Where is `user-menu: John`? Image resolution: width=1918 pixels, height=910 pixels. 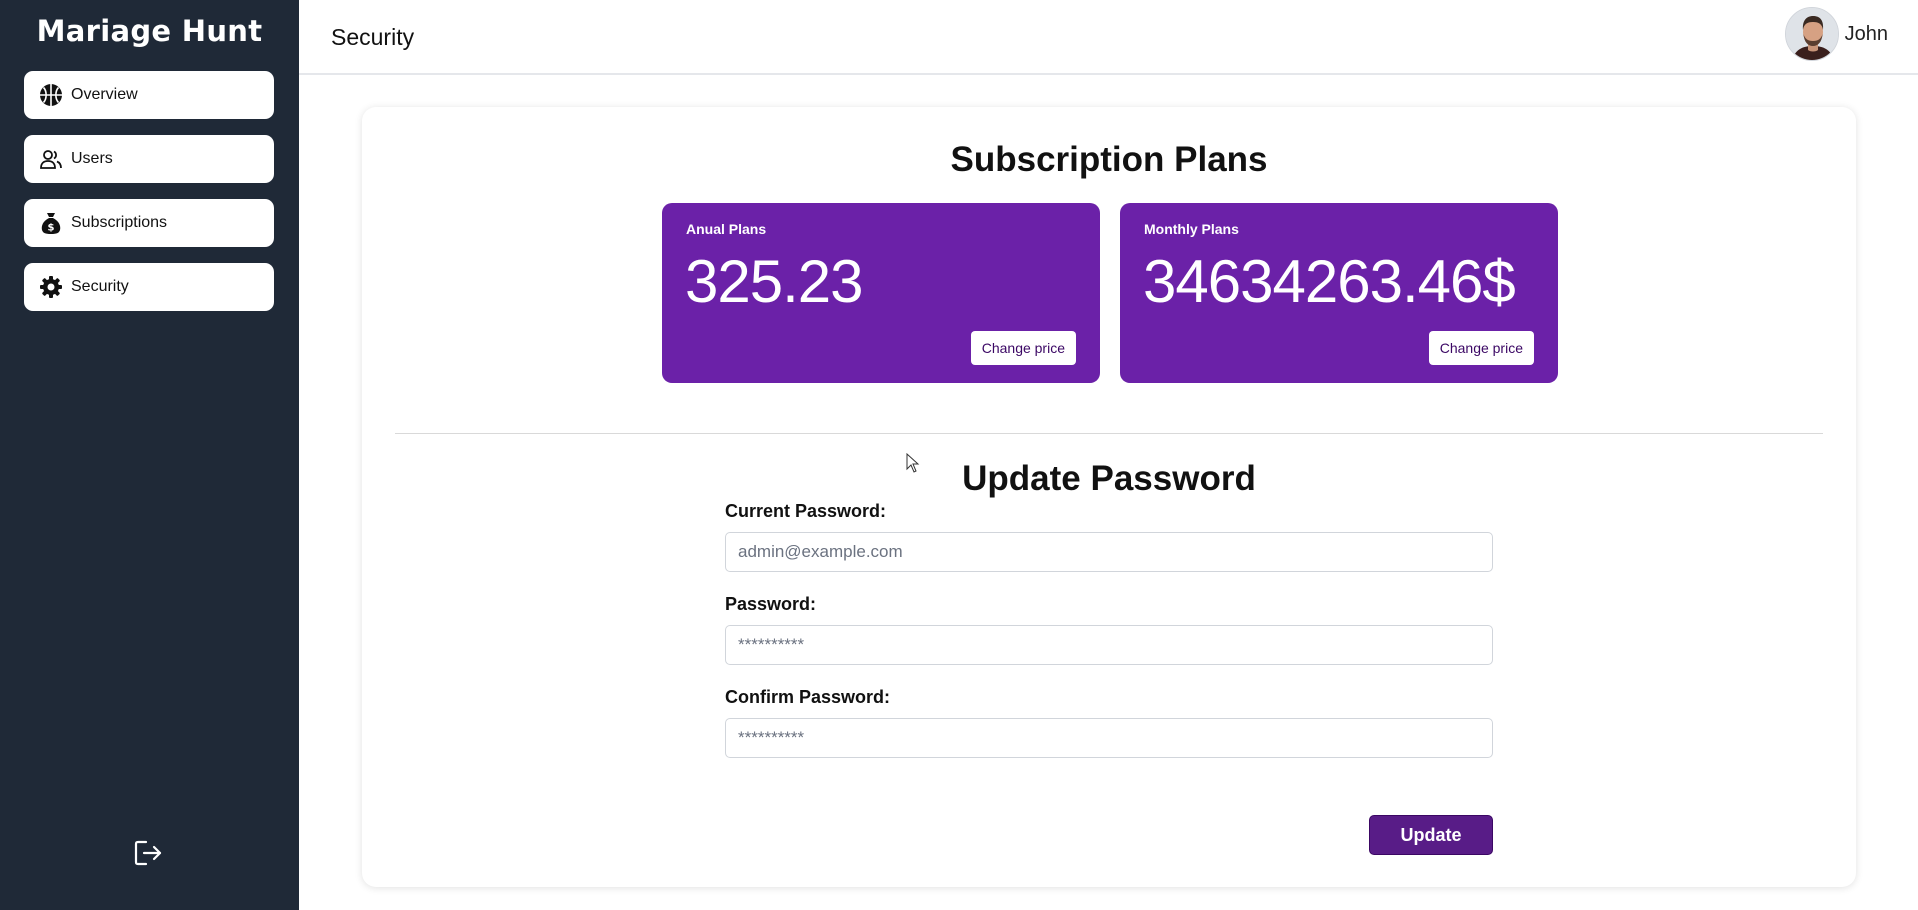 user-menu: John is located at coordinates (1836, 34).